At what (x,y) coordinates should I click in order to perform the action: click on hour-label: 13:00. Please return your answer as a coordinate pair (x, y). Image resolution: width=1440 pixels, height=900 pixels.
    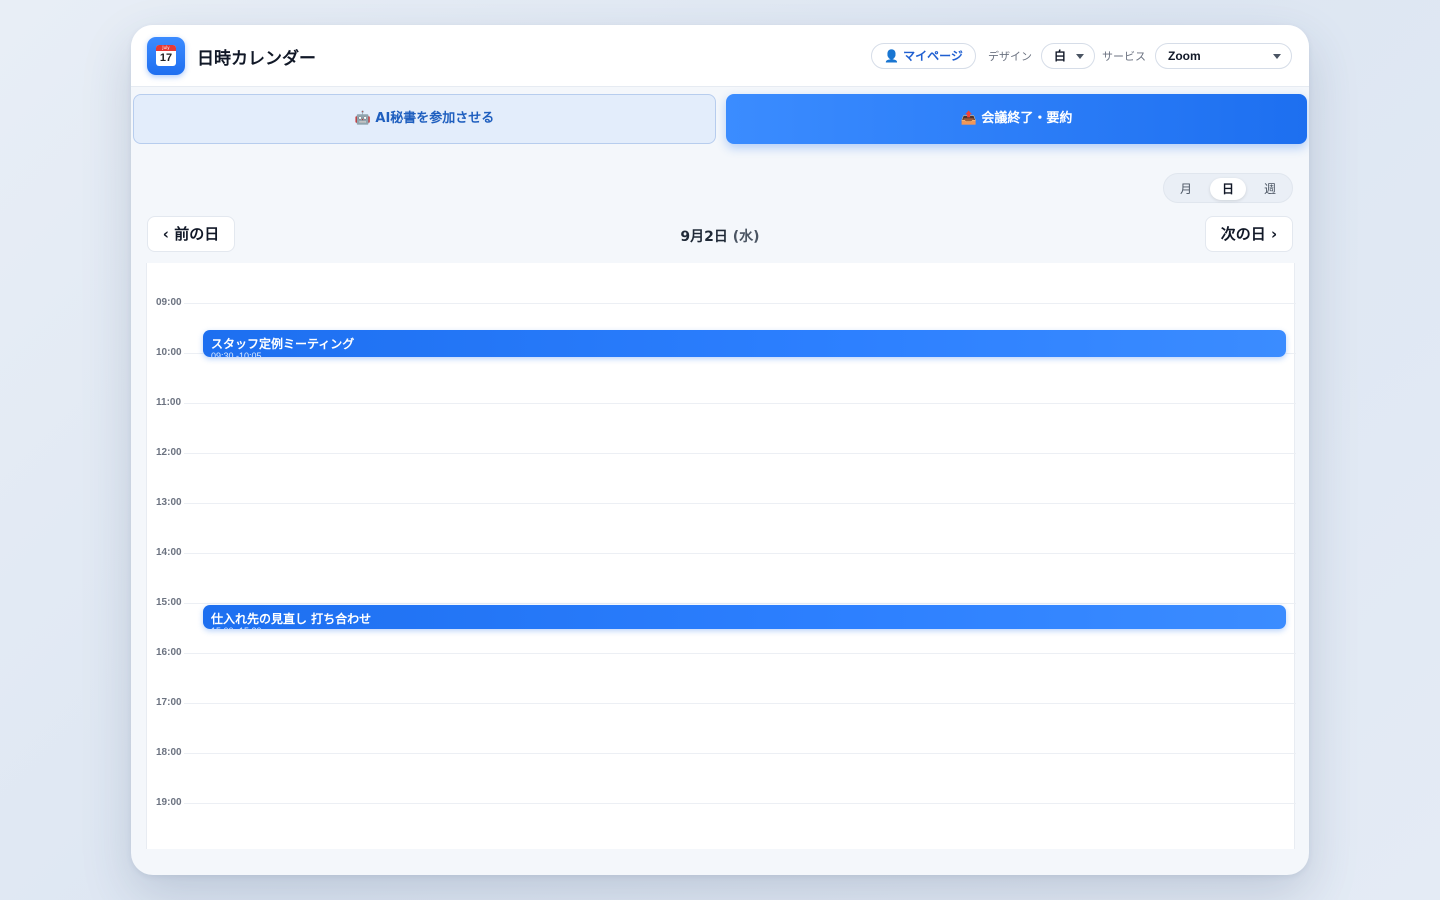
    Looking at the image, I should click on (169, 502).